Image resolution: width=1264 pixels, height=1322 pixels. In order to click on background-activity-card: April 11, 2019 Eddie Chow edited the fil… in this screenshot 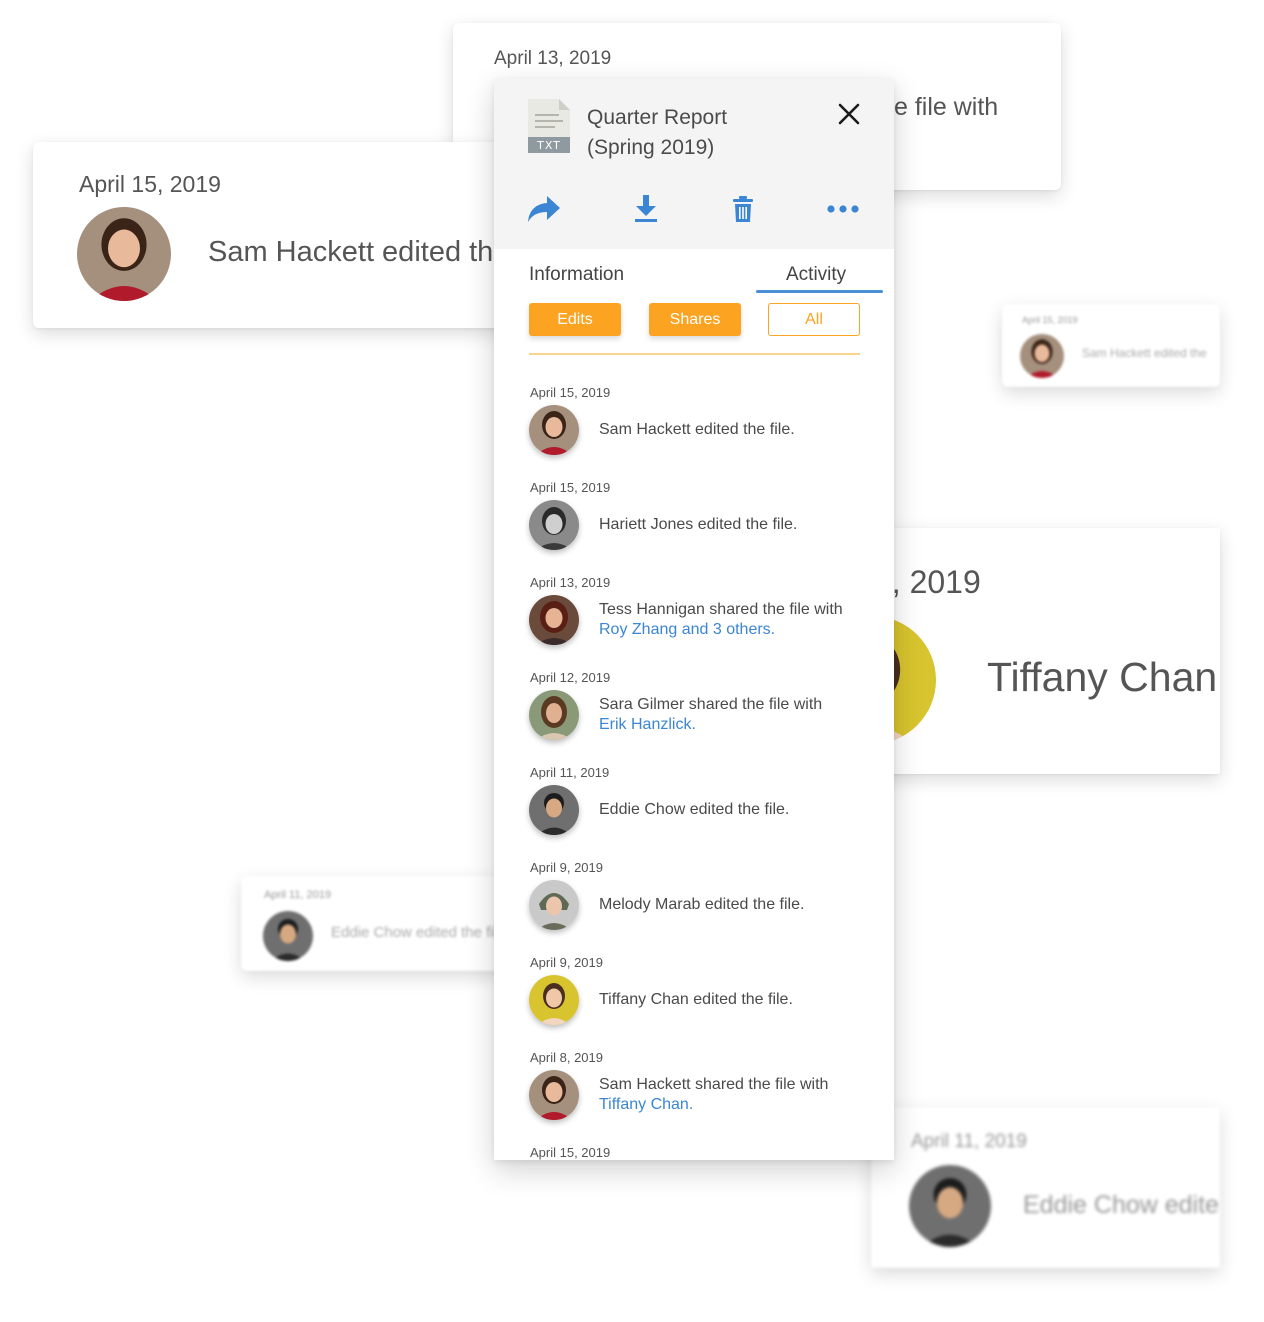, I will do `click(372, 923)`.